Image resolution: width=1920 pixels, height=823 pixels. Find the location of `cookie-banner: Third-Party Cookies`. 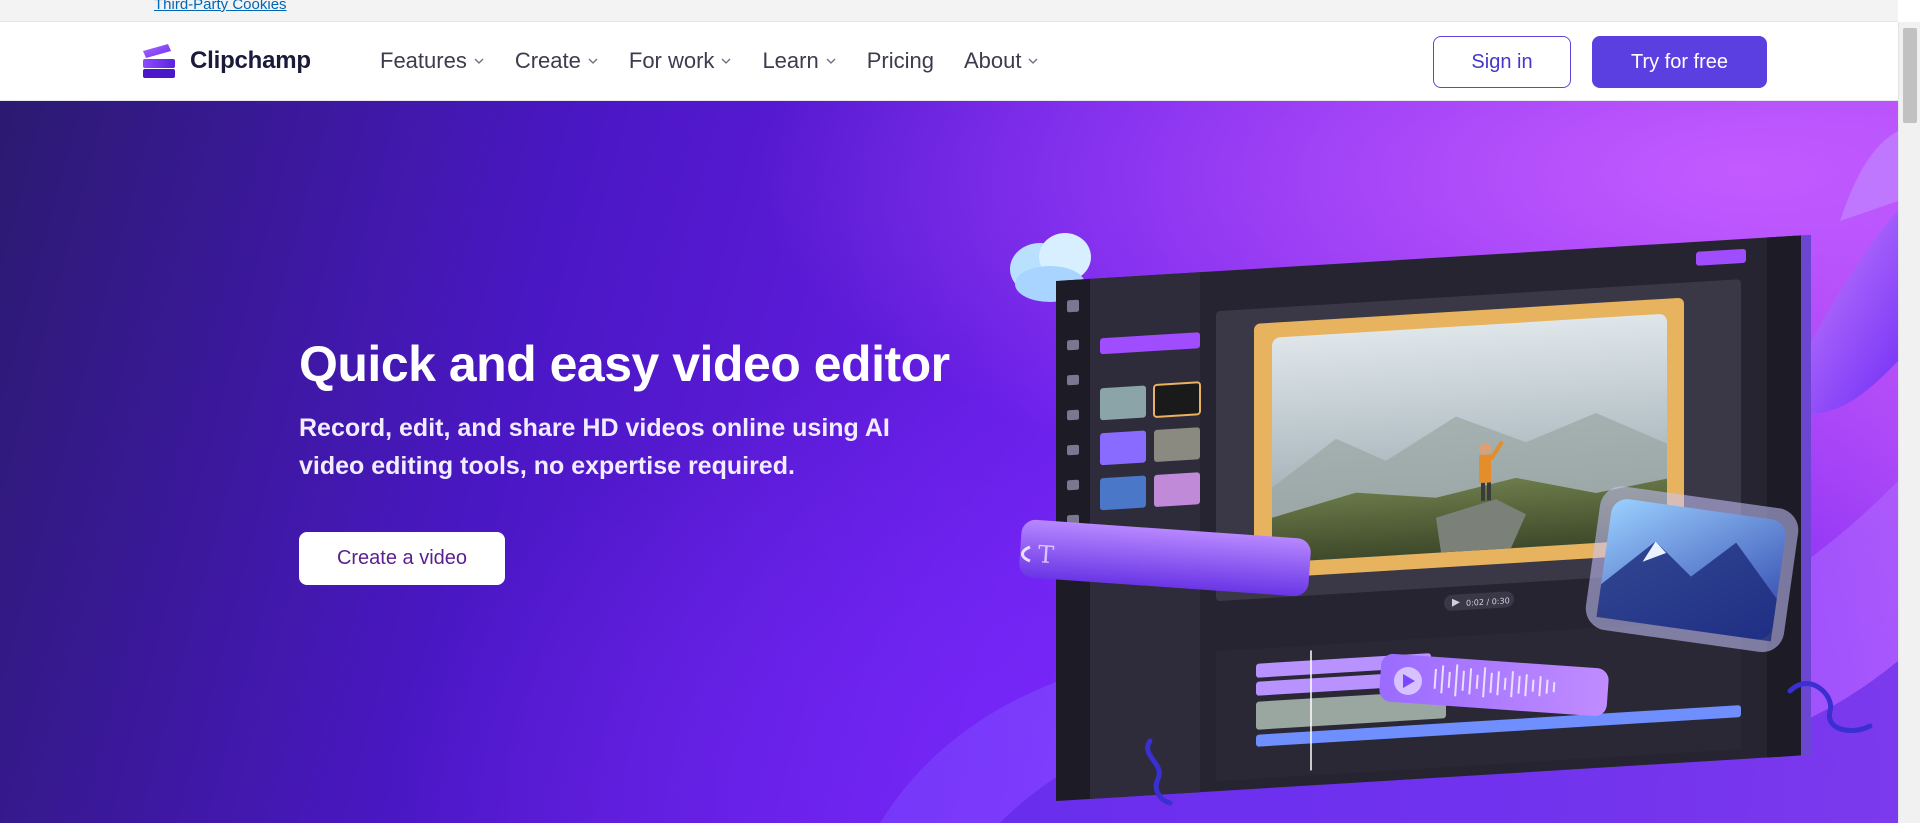

cookie-banner: Third-Party Cookies is located at coordinates (949, 11).